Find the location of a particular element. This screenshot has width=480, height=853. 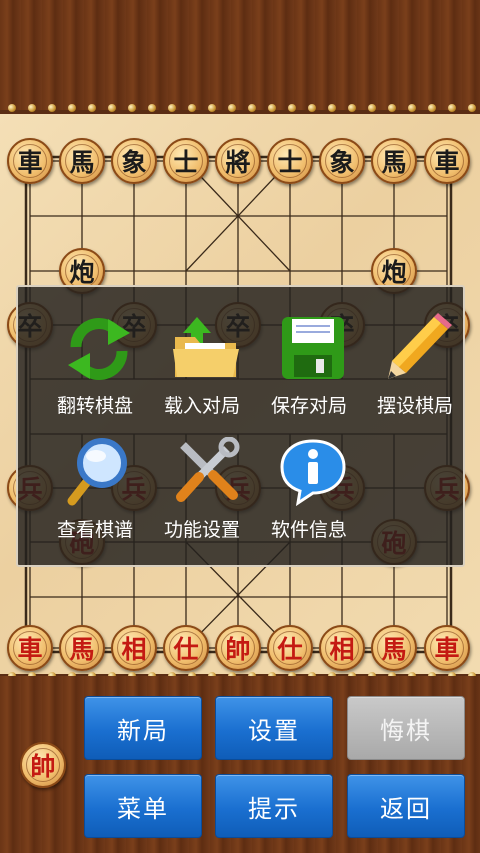

menu-item-label: 摆设棋局 is located at coordinates (414, 406).